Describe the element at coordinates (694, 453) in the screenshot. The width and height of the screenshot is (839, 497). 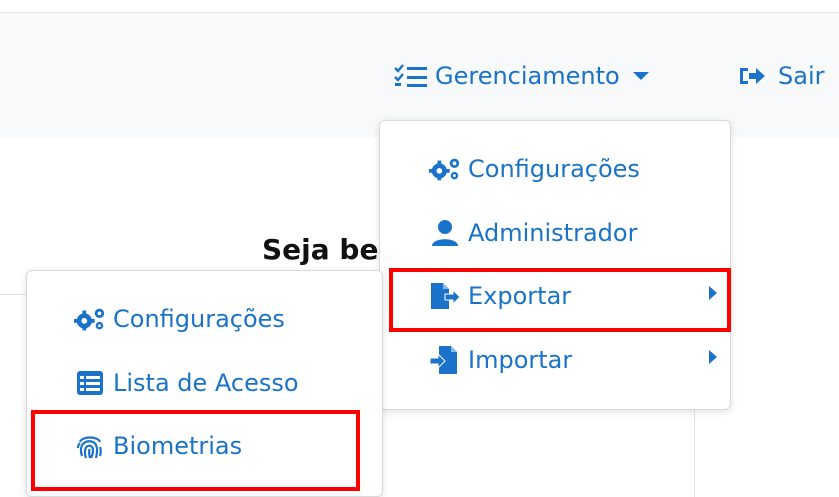
I see `card-border-right` at that location.